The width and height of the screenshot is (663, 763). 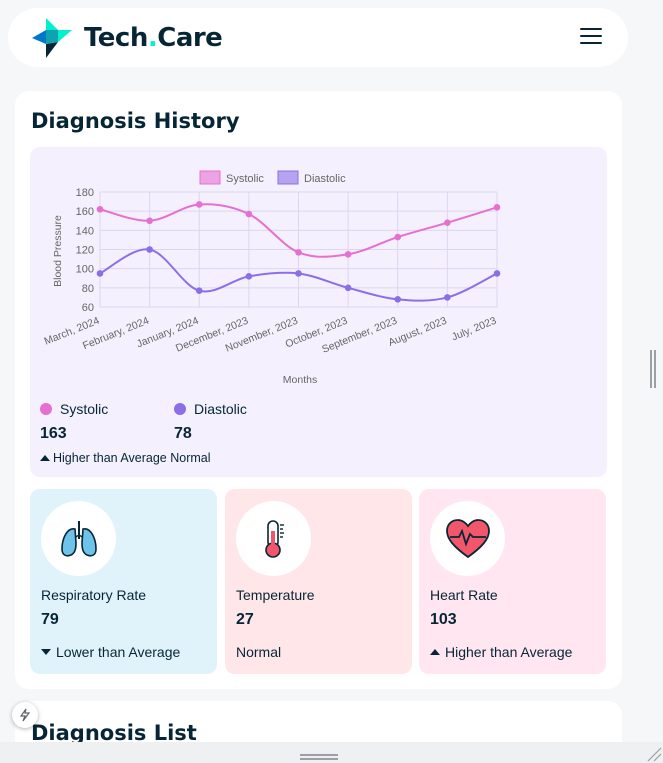 I want to click on brand-name: Tech.Care, so click(x=153, y=37).